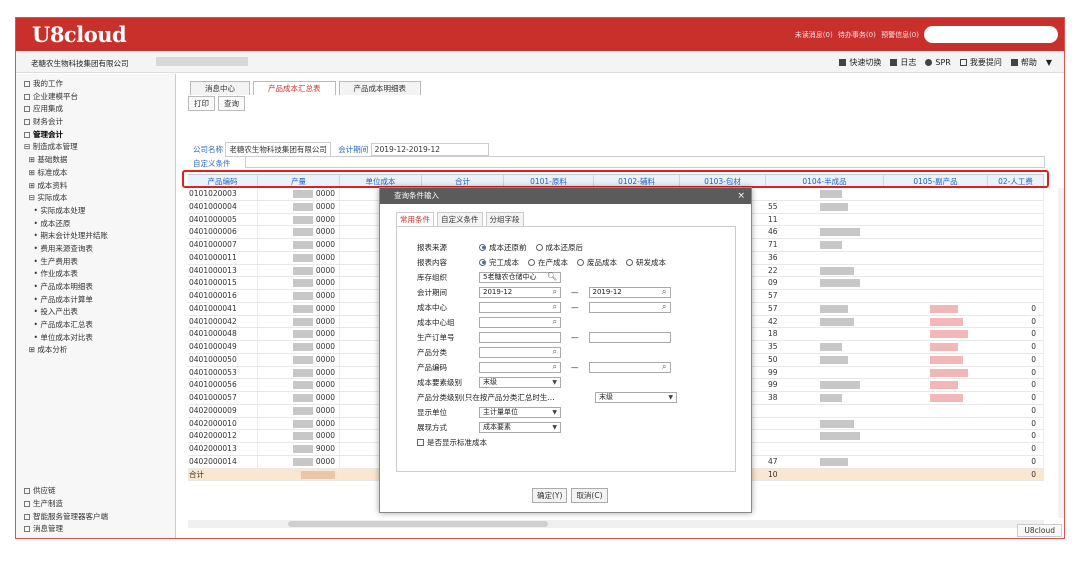 This screenshot has width=1080, height=561. I want to click on sidebar-item: • 费用来源查询表, so click(99, 249).